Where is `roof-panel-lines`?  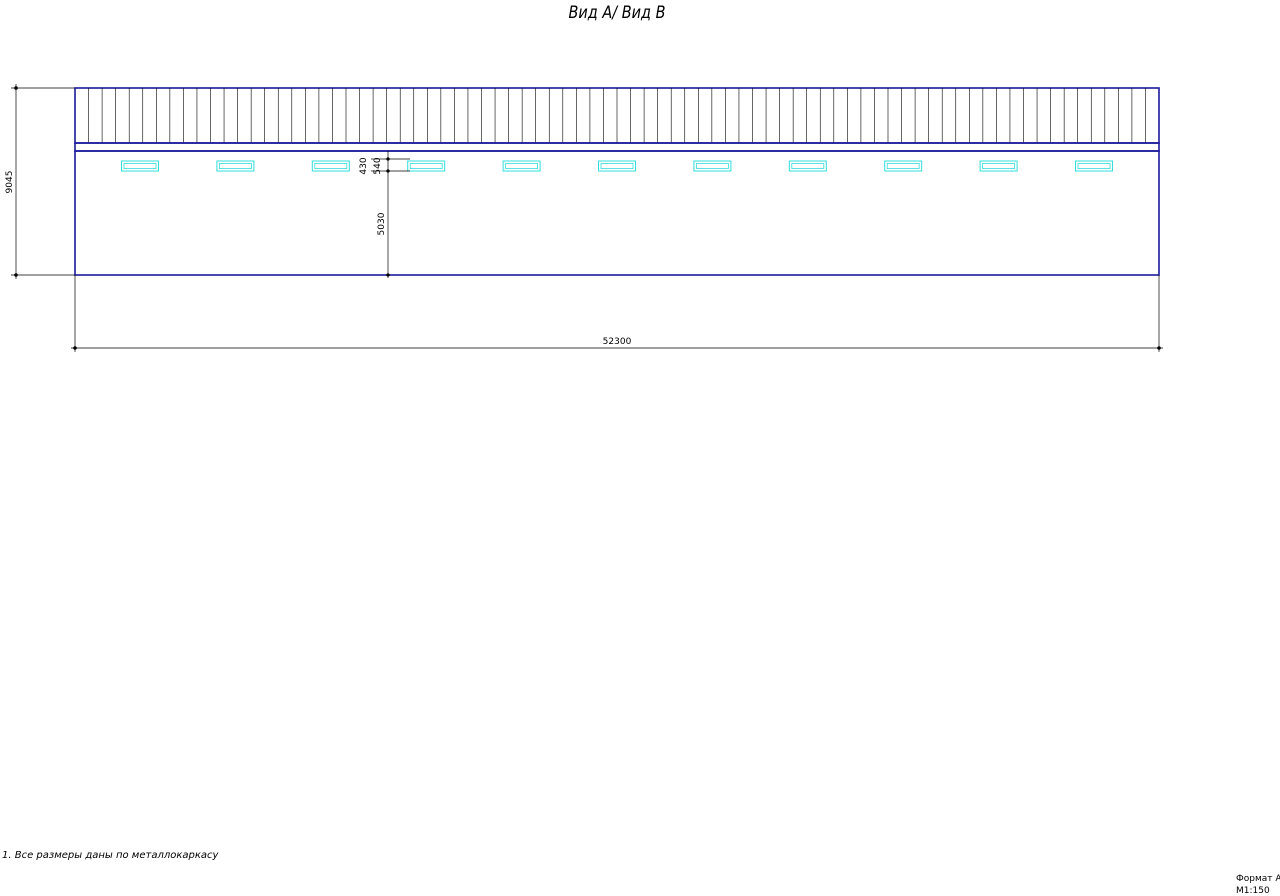 roof-panel-lines is located at coordinates (617, 115).